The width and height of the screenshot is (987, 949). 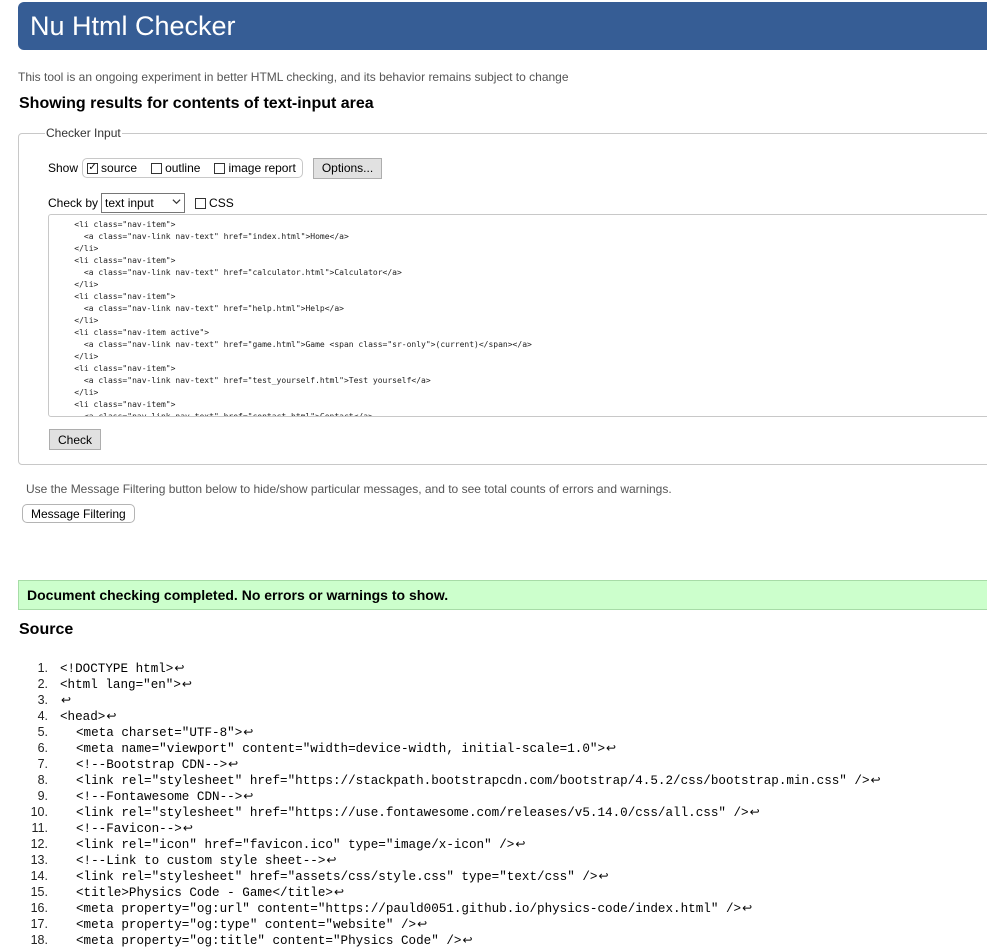 What do you see at coordinates (42, 780) in the screenshot?
I see `line-number: 8.` at bounding box center [42, 780].